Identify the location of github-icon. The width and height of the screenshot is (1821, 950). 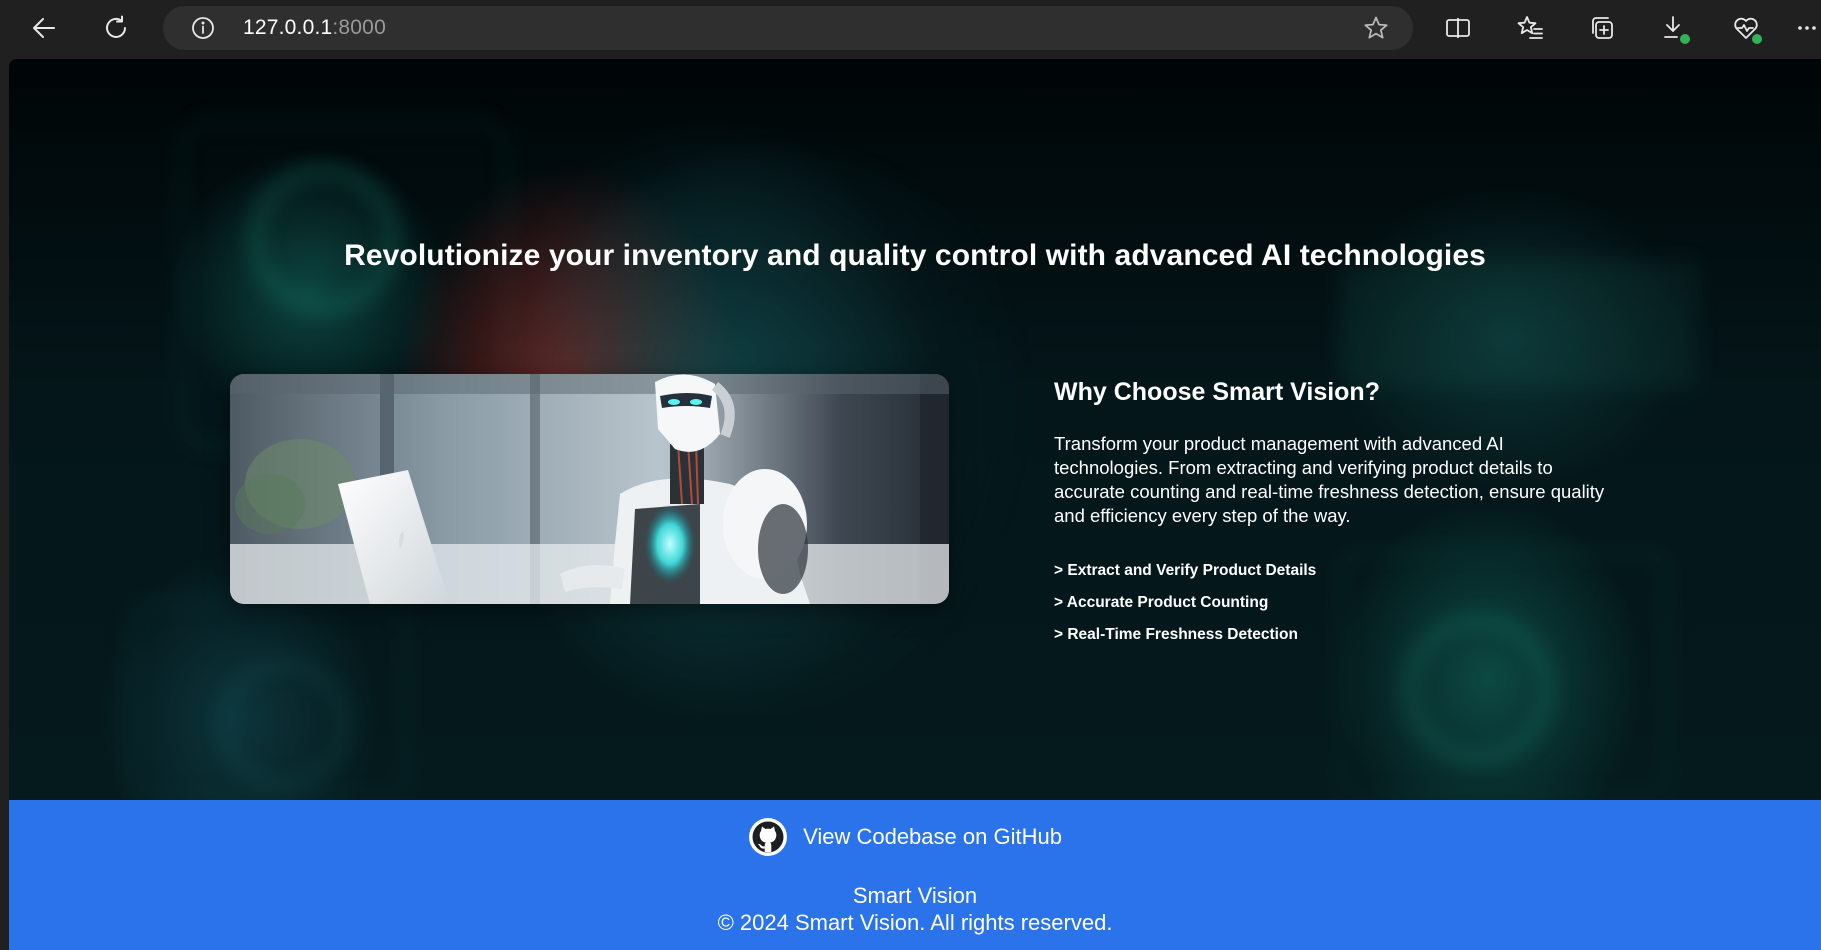
(768, 837).